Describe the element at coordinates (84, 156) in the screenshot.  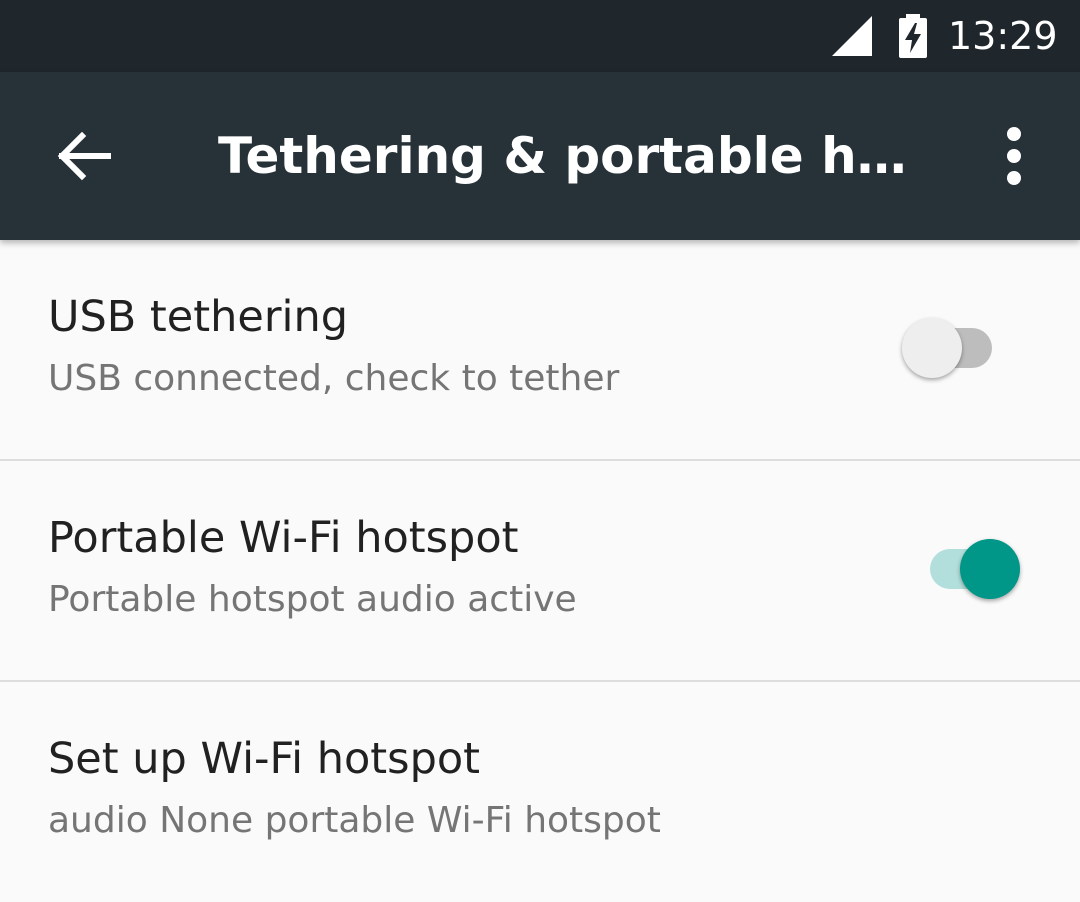
I see `arrow-back-icon` at that location.